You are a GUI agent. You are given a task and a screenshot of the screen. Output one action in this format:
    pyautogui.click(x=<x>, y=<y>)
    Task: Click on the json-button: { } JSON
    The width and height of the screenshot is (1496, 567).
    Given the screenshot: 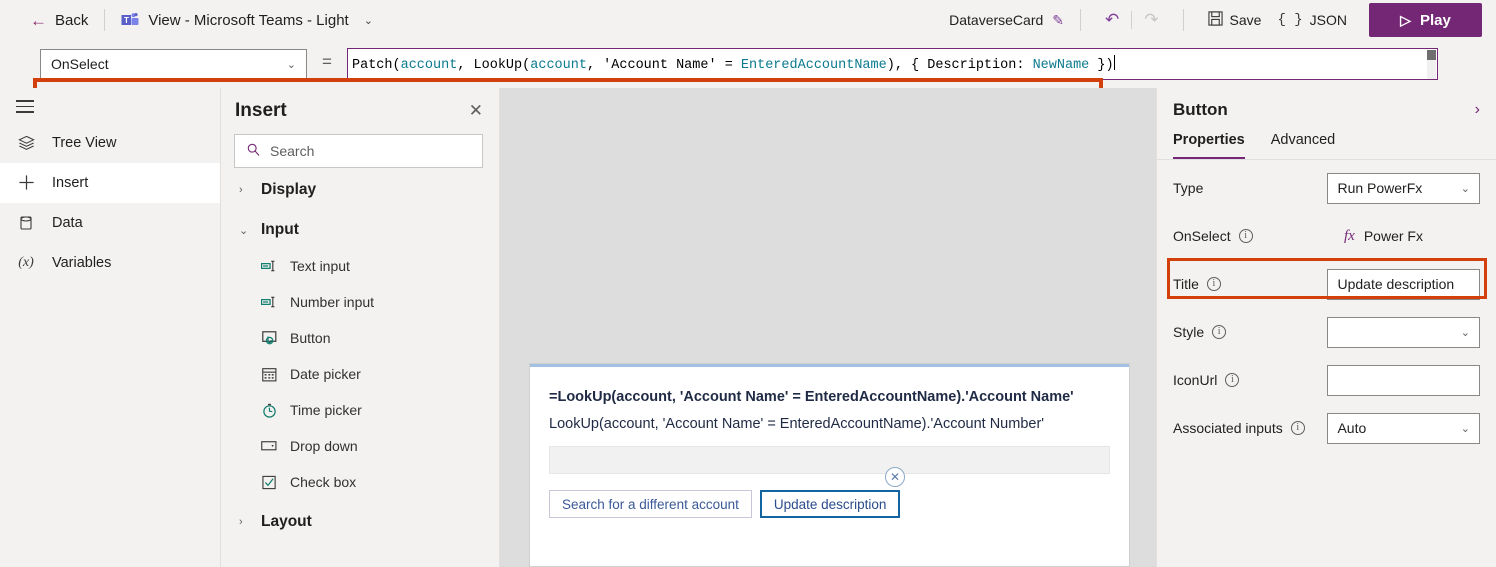 What is the action you would take?
    pyautogui.click(x=1312, y=20)
    